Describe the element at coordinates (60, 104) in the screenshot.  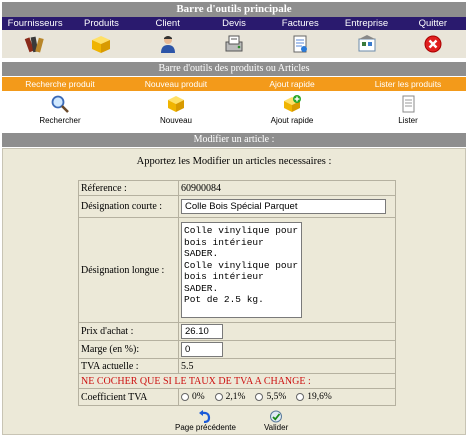
I see `magnifier-icon` at that location.